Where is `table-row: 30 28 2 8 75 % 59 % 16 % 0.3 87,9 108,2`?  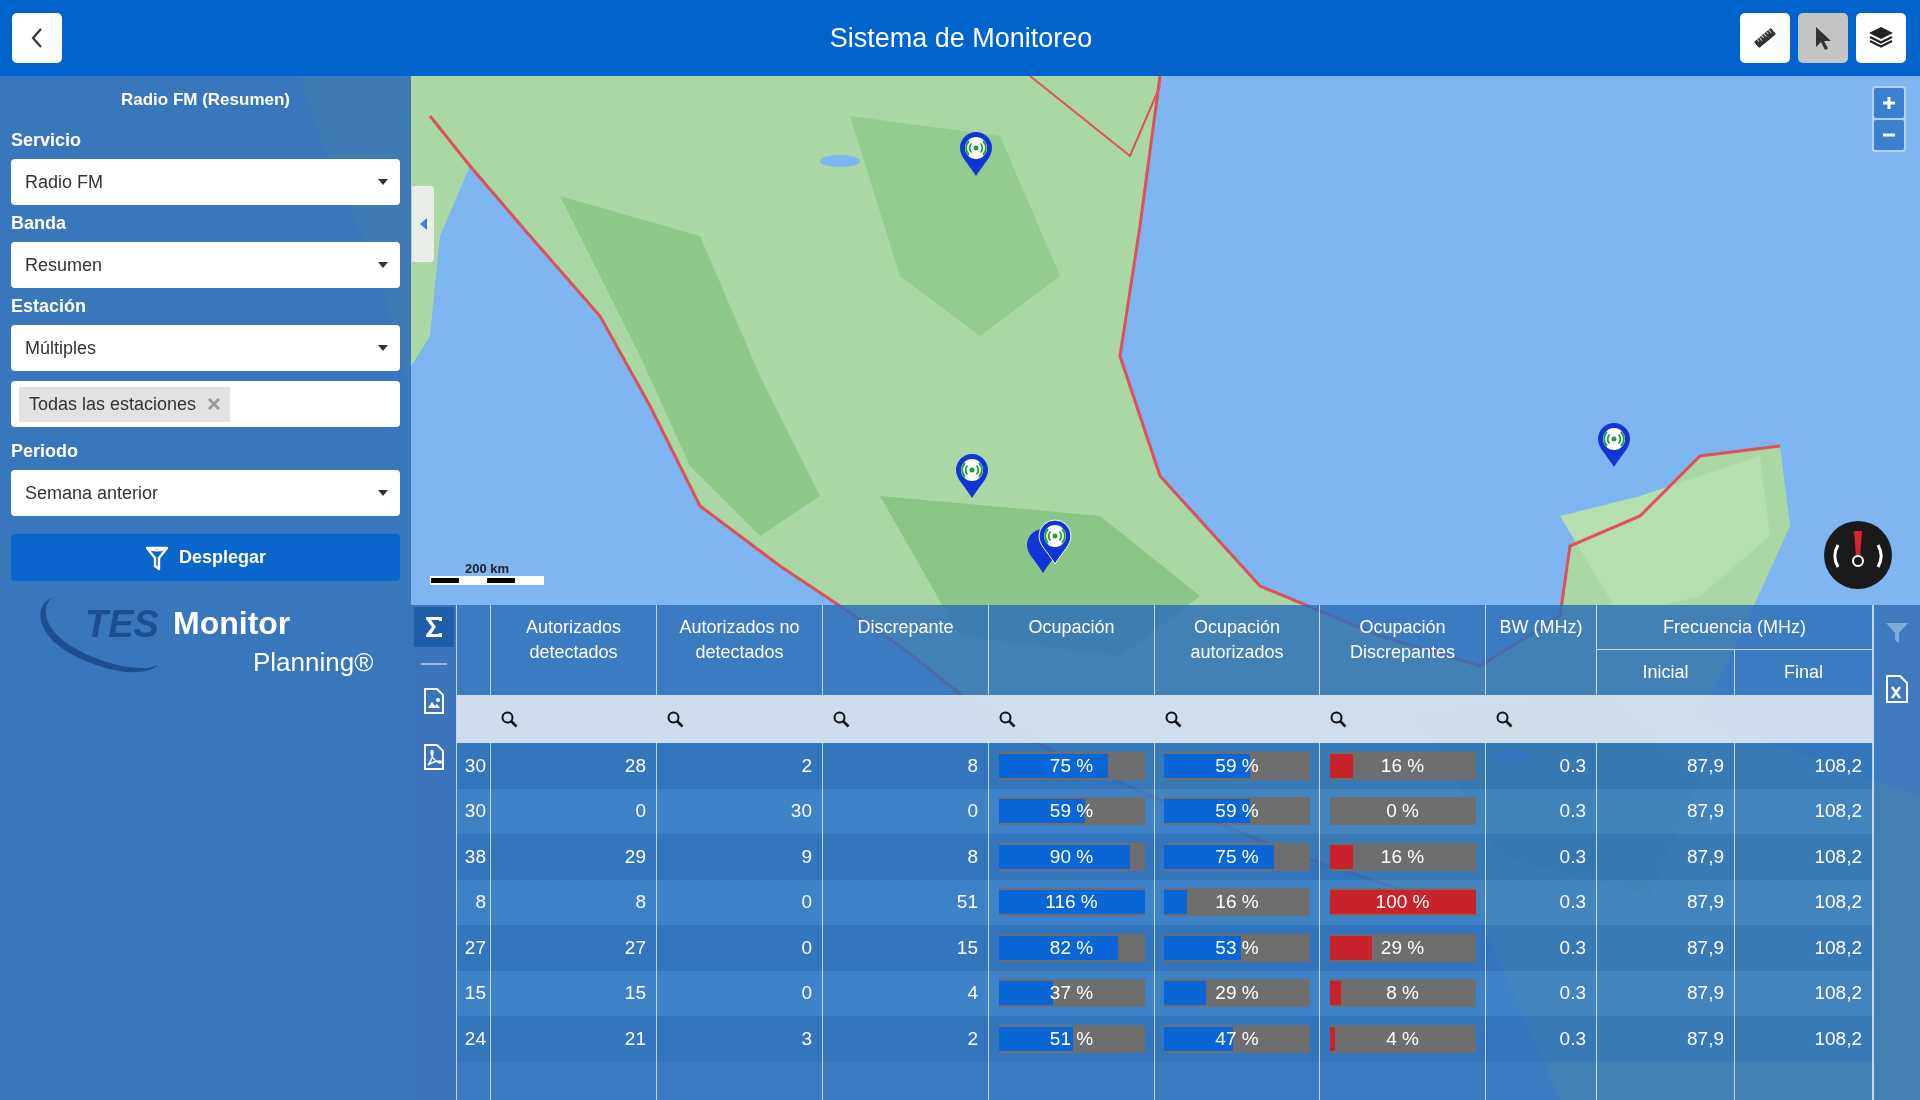 table-row: 30 28 2 8 75 % 59 % 16 % 0.3 87,9 108,2 is located at coordinates (1165, 766).